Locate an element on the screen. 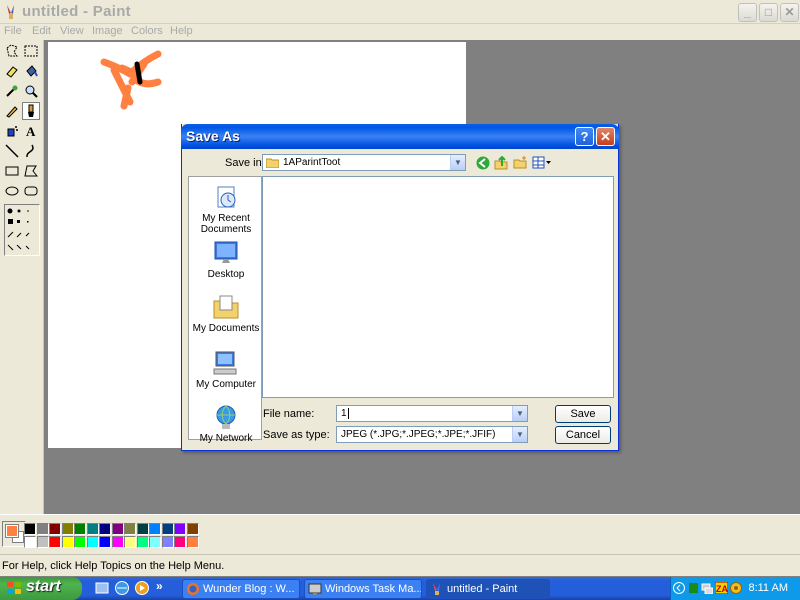 The width and height of the screenshot is (800, 600). place-my-computer: My Computer is located at coordinates (226, 369).